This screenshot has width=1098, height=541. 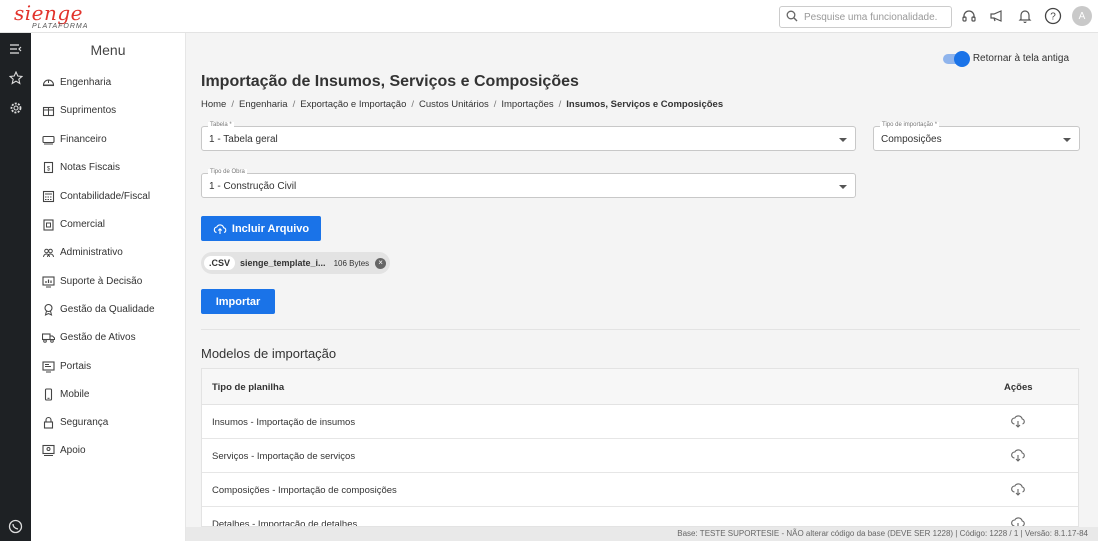 What do you see at coordinates (640, 517) in the screenshot?
I see `table-row: Detalhes - Importação de detalhes` at bounding box center [640, 517].